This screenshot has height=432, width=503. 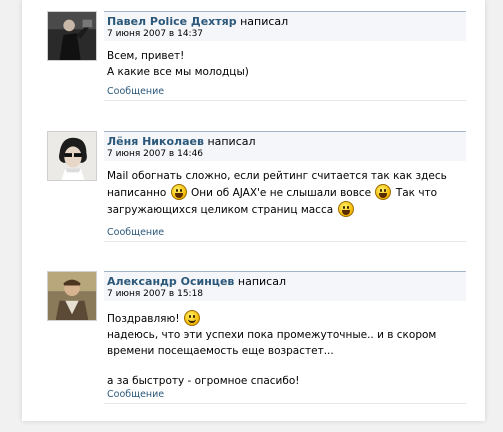 What do you see at coordinates (281, 193) in the screenshot?
I see `comment-fragment: Они об AJAX'е не слышали вовсе` at bounding box center [281, 193].